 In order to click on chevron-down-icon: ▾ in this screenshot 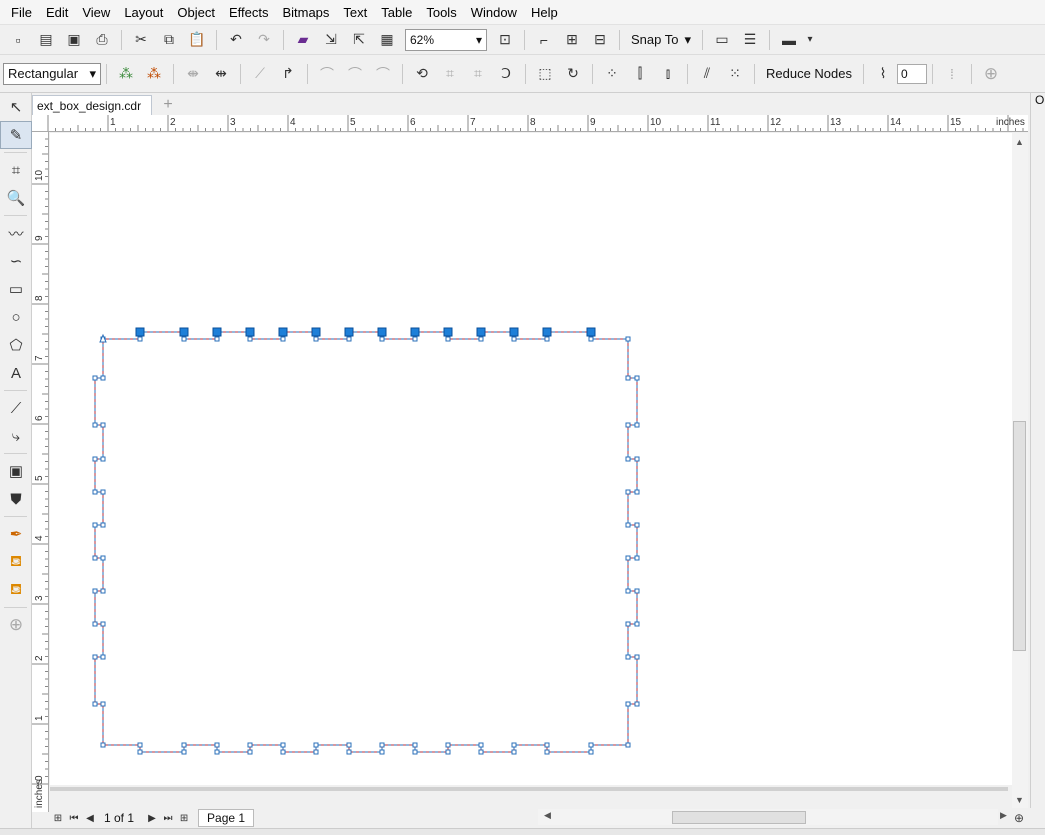, I will do `click(810, 40)`.